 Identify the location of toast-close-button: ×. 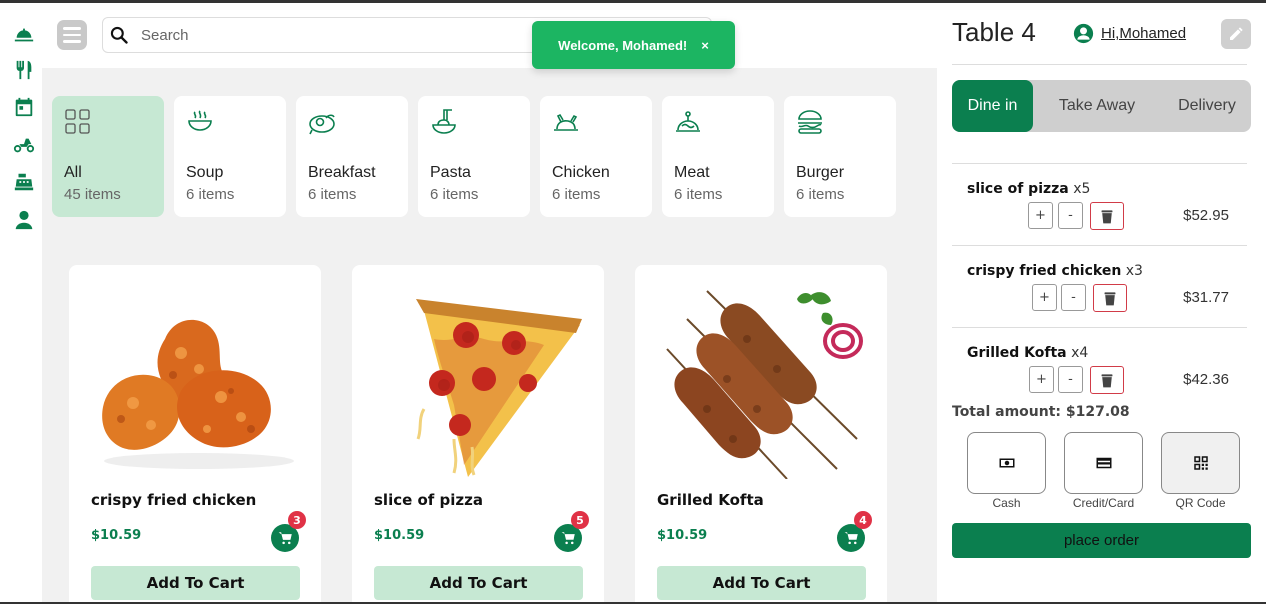
(705, 45).